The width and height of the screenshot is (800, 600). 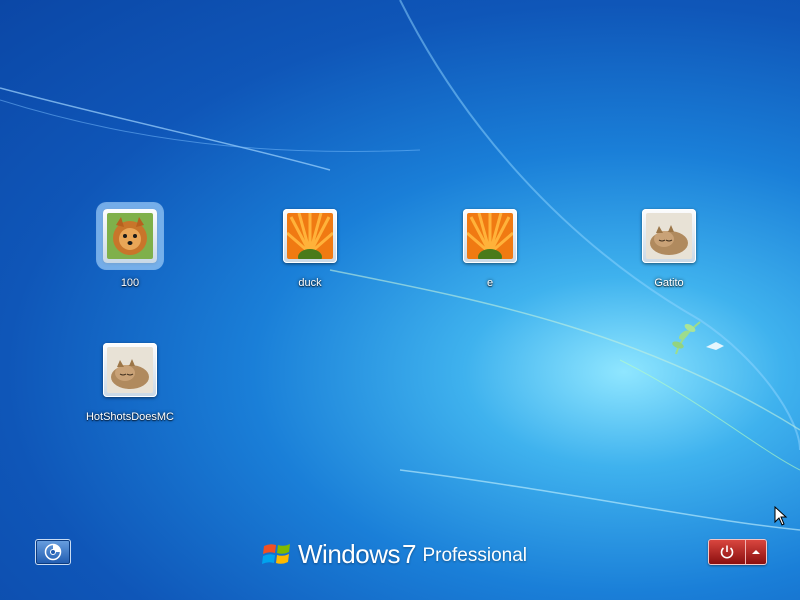 I want to click on power-icon, so click(x=727, y=552).